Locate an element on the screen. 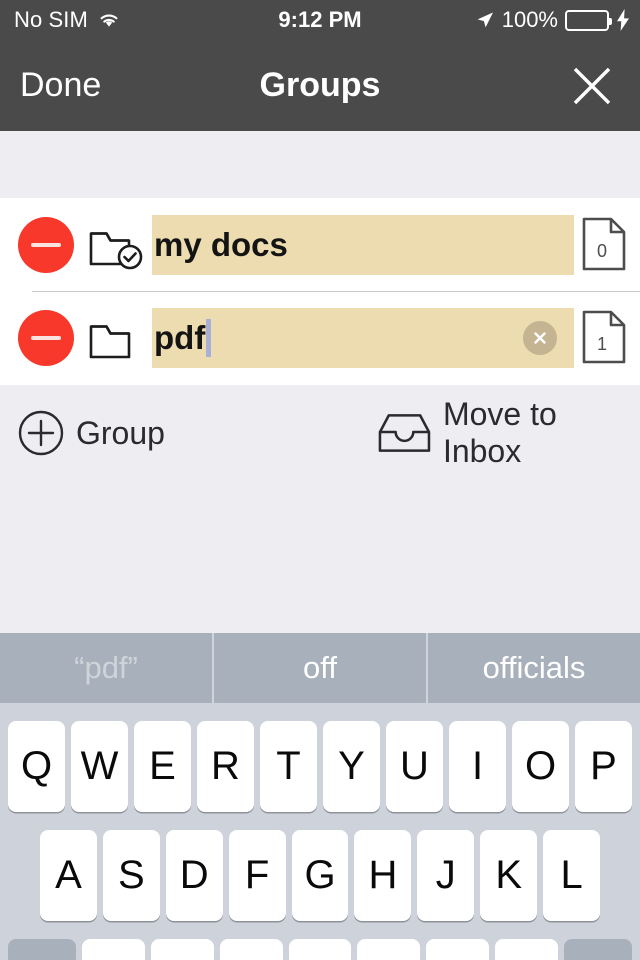  move-to-inbox-button: Move to Inbox is located at coordinates (509, 432).